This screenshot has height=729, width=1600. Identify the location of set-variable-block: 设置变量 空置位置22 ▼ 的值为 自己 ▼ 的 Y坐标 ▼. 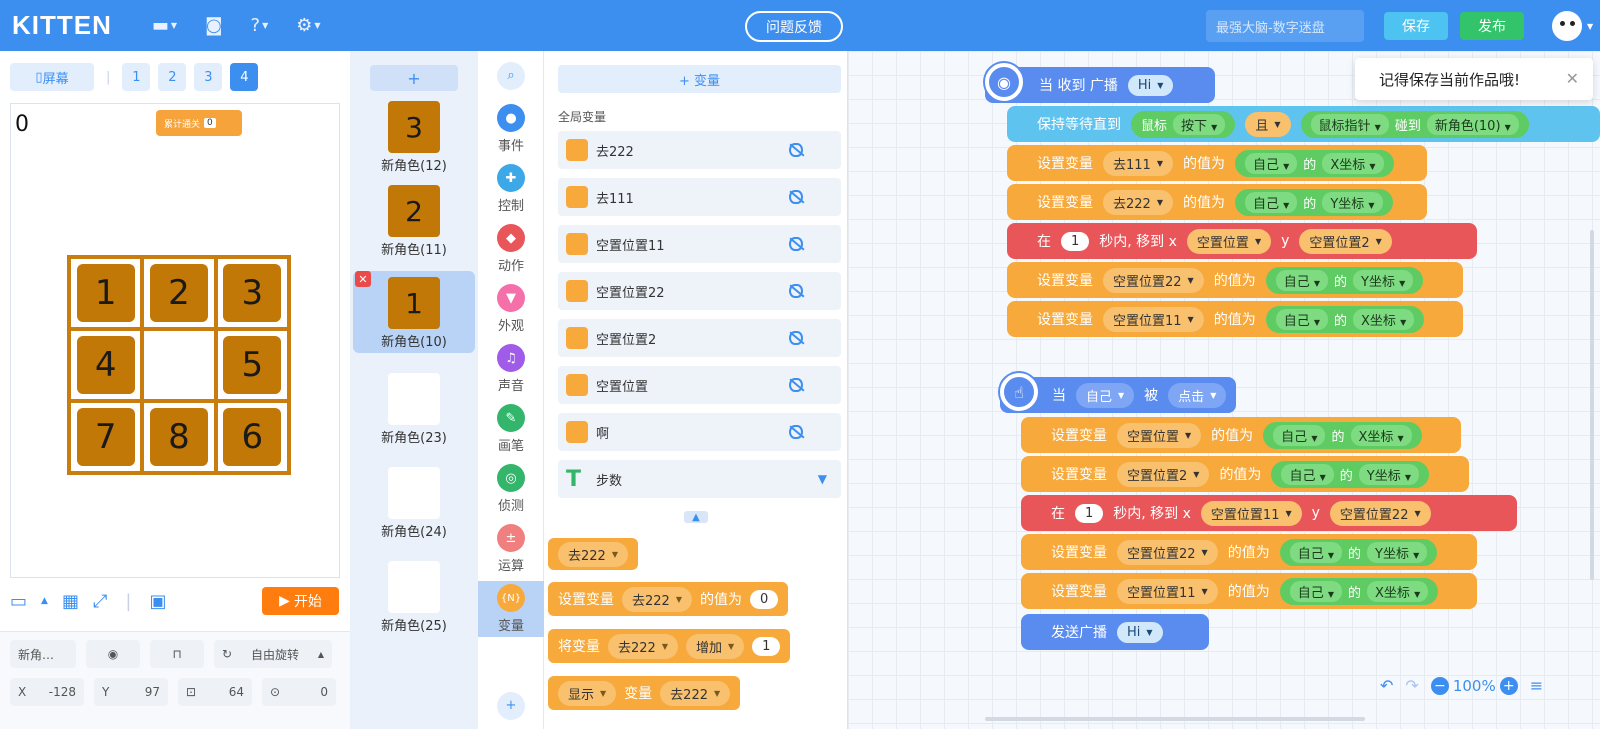
(1249, 552).